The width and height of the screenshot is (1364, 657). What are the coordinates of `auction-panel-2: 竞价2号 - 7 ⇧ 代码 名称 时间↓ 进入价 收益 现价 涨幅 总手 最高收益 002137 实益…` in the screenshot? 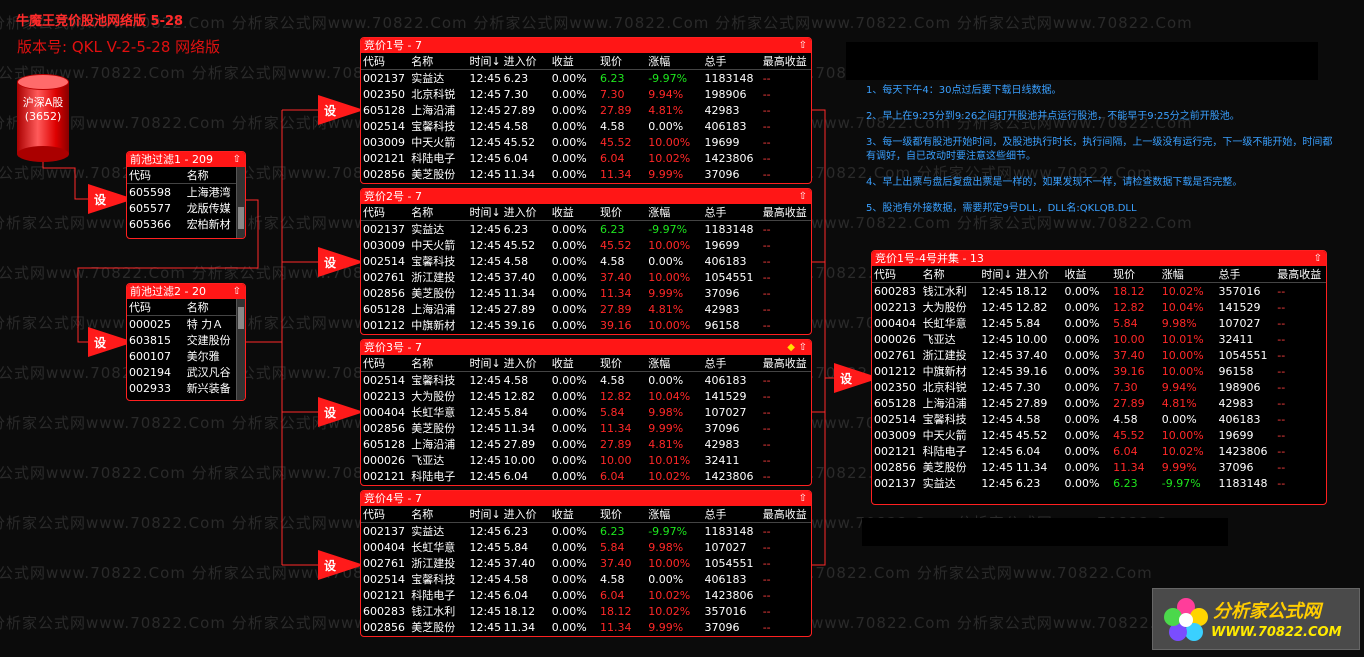 It's located at (586, 261).